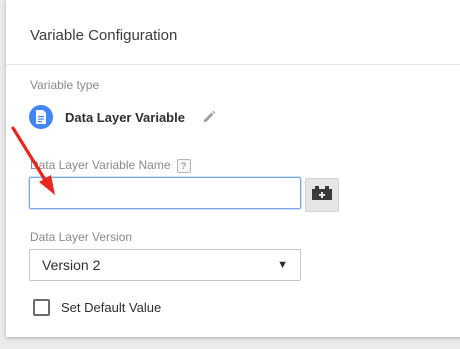 The height and width of the screenshot is (349, 460). Describe the element at coordinates (282, 265) in the screenshot. I see `triangle-down-icon: ▼` at that location.